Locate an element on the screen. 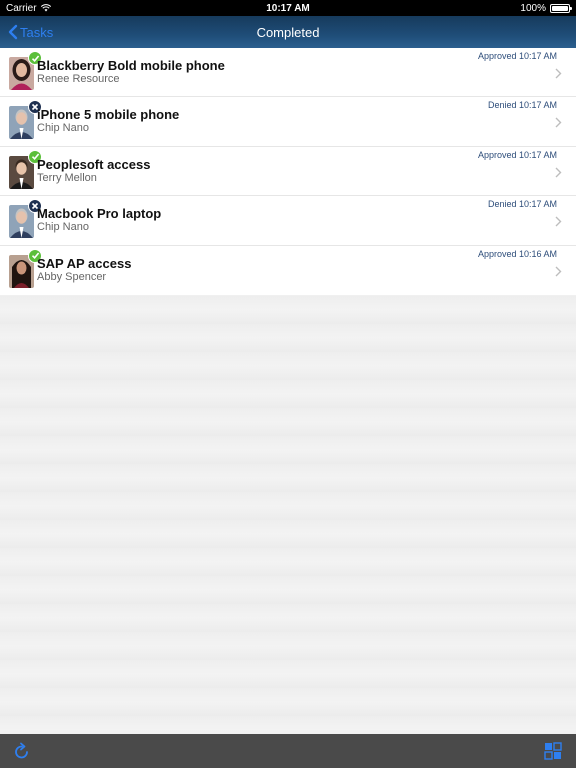 The image size is (576, 768). page-title: Completed is located at coordinates (288, 32).